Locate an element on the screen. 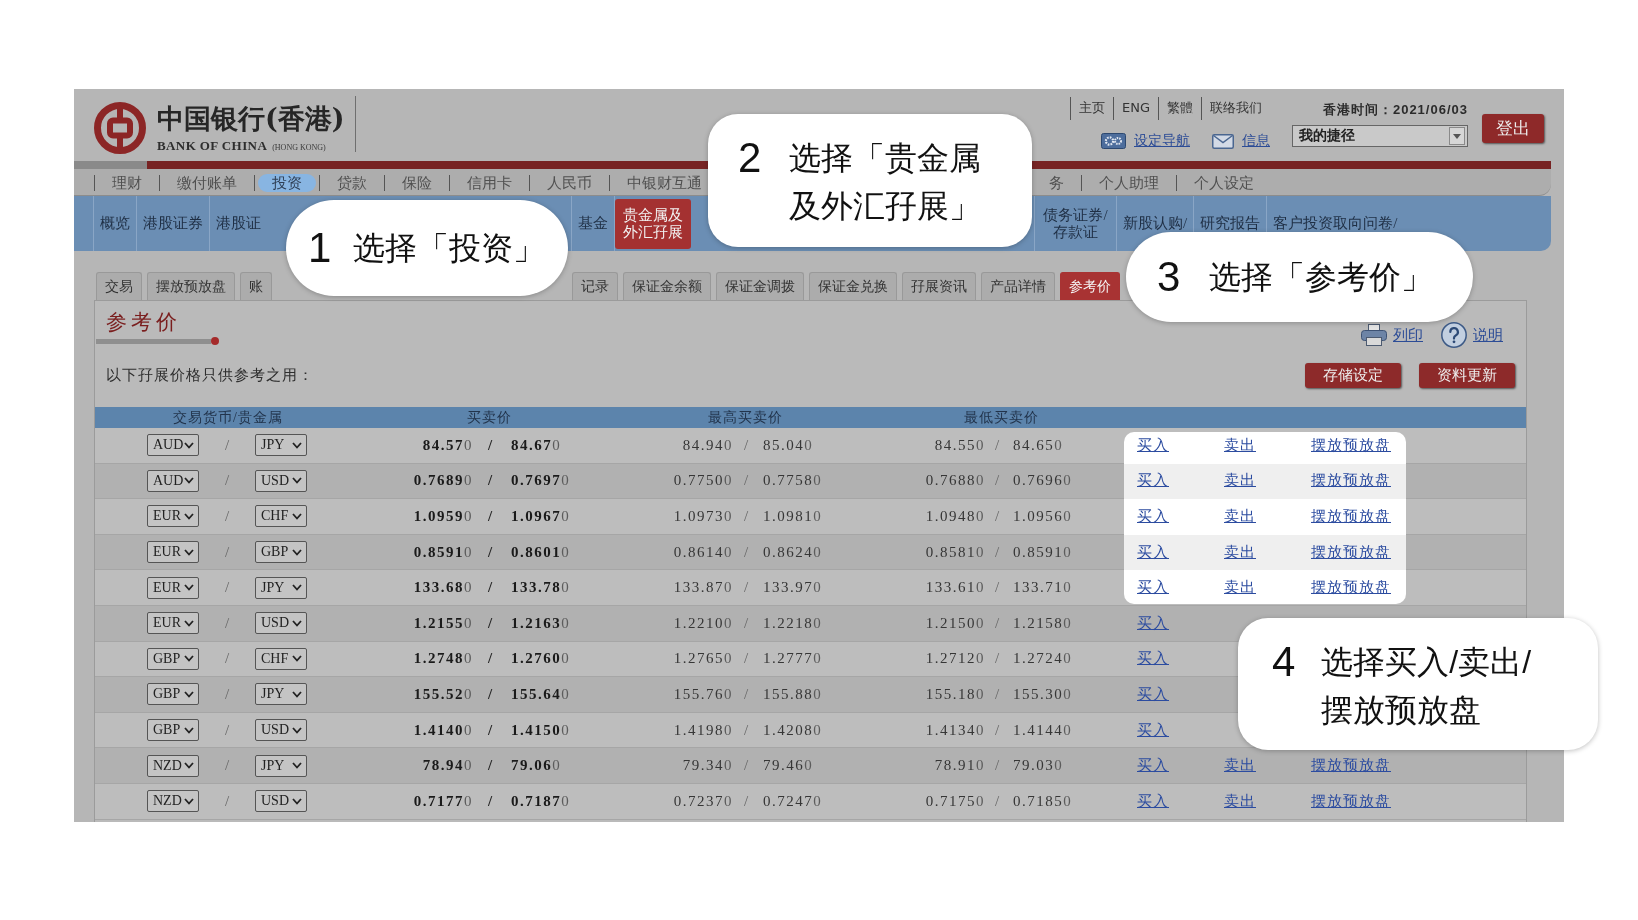  top-link: 主页 is located at coordinates (1091, 108).